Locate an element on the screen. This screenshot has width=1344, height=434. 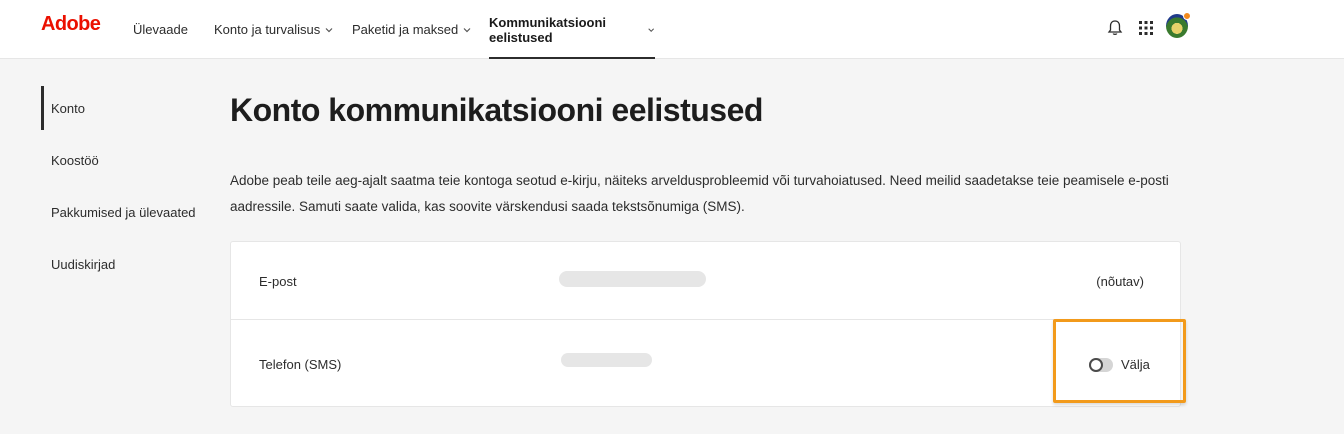
sidebar-item-account: Konto is located at coordinates (126, 108).